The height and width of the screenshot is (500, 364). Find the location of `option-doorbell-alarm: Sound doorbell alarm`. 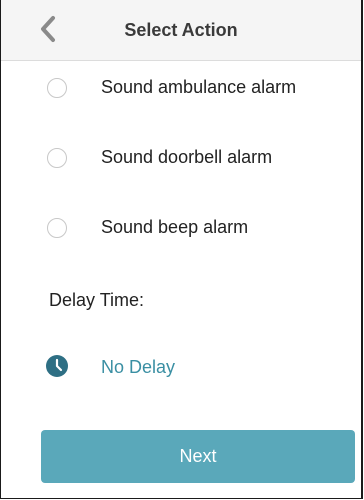

option-doorbell-alarm: Sound doorbell alarm is located at coordinates (181, 159).